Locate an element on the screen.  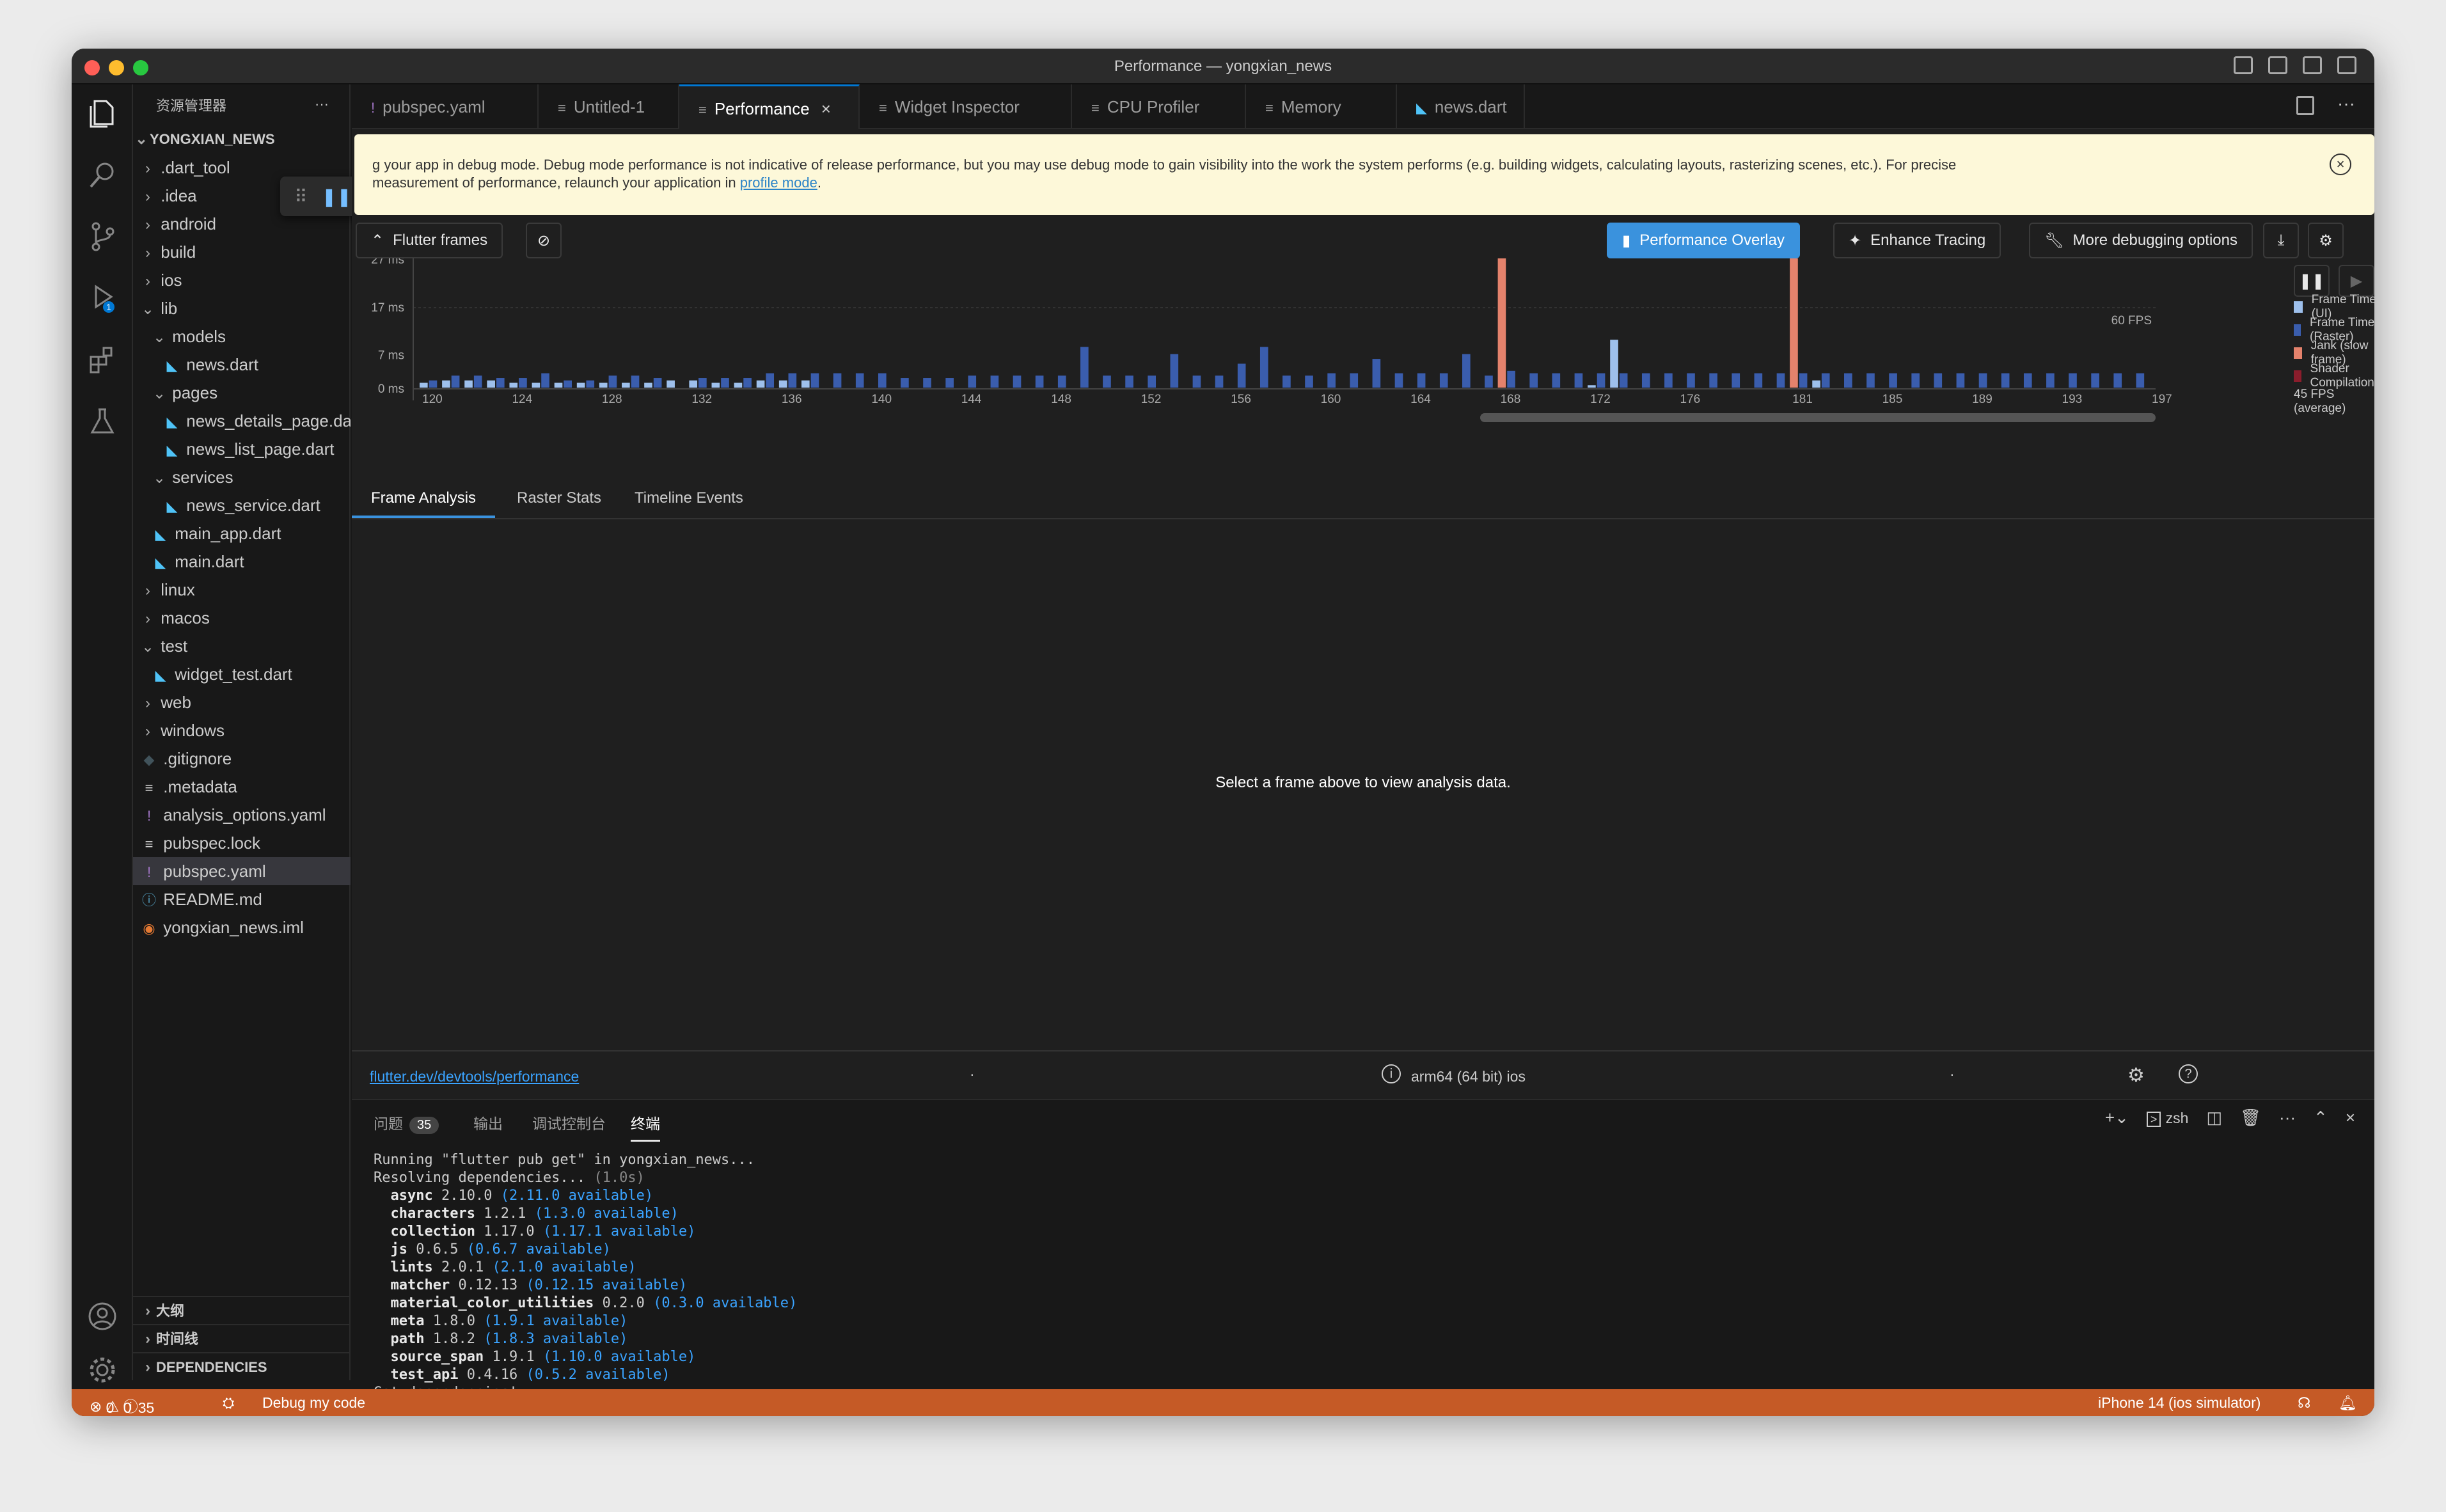
tree-item: › web is located at coordinates (242, 702).